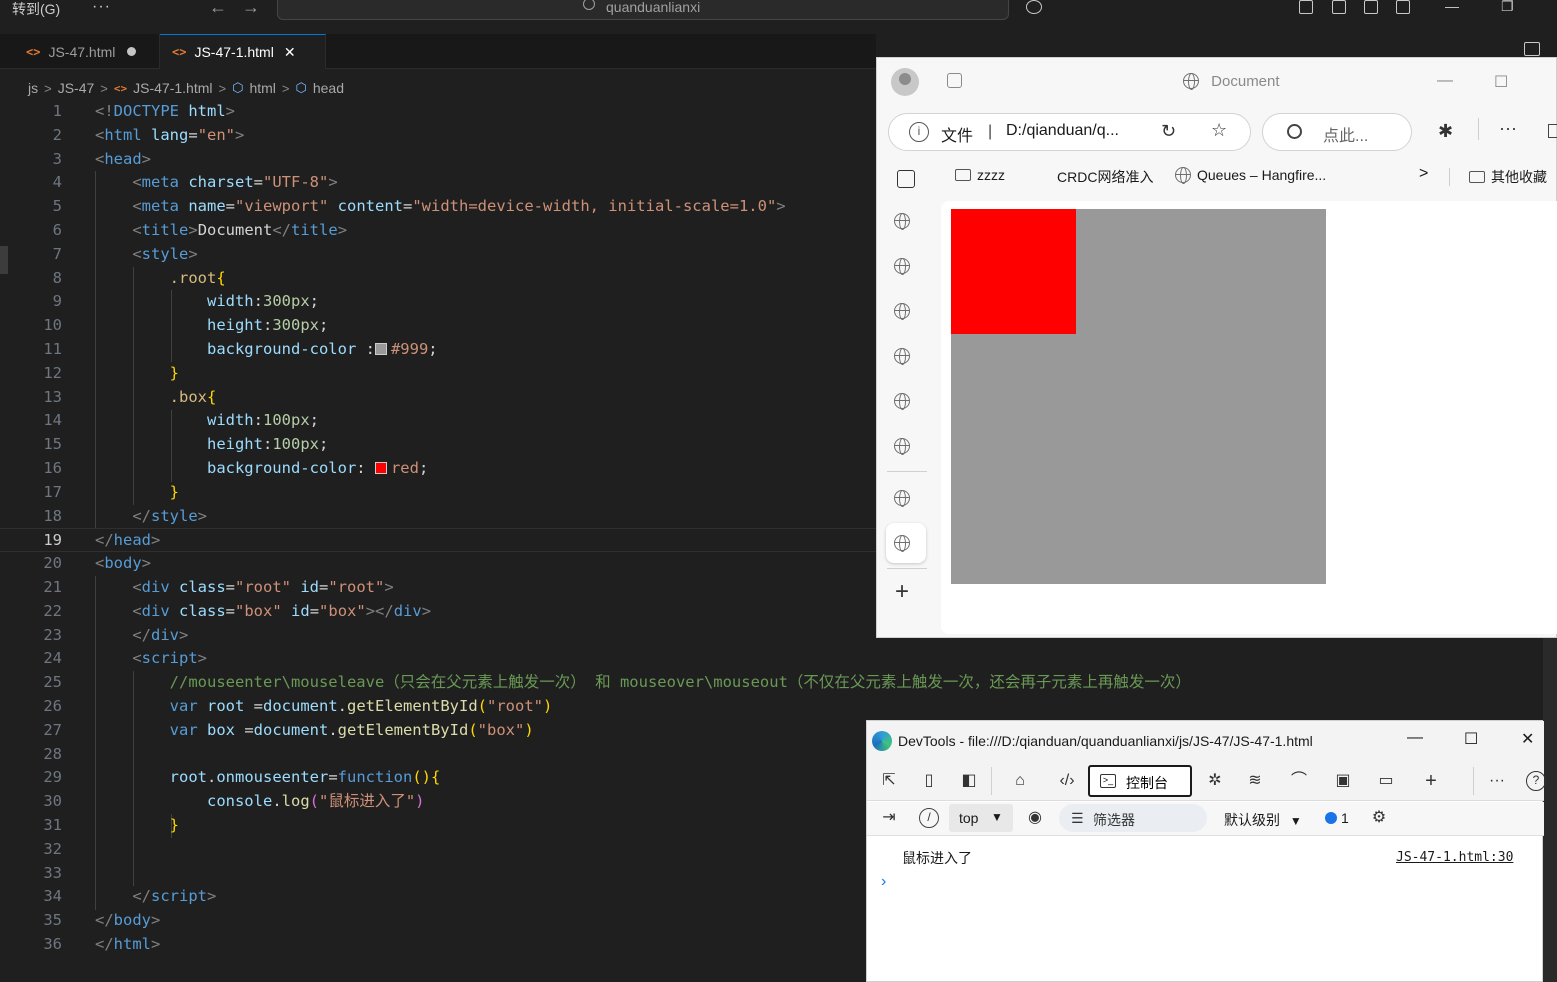  What do you see at coordinates (1379, 818) in the screenshot?
I see `console-settings-gear-icon: ⚙` at bounding box center [1379, 818].